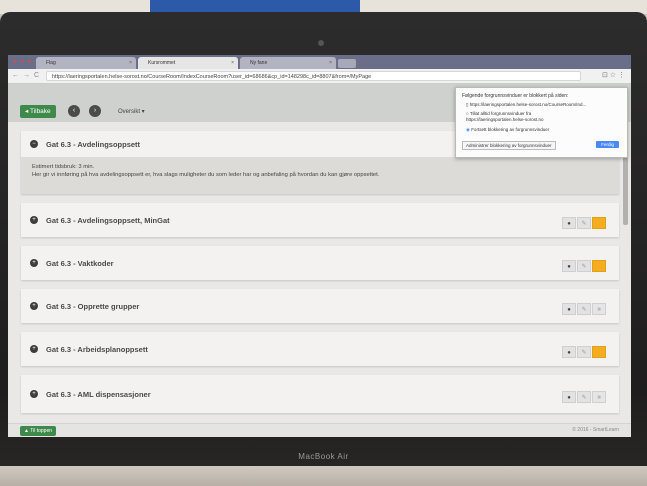 The height and width of the screenshot is (486, 647). What do you see at coordinates (86, 63) in the screenshot?
I see `tab-1: Flag ×` at bounding box center [86, 63].